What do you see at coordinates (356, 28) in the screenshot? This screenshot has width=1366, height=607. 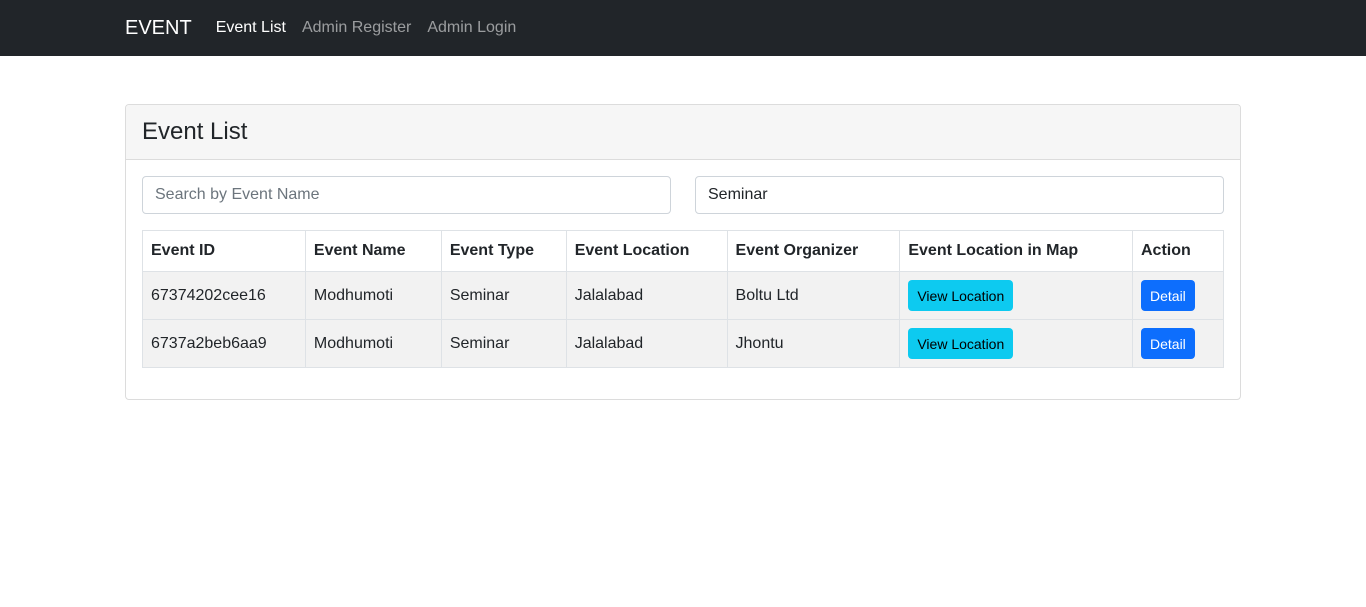 I see `nav-admin-register: Admin Register` at bounding box center [356, 28].